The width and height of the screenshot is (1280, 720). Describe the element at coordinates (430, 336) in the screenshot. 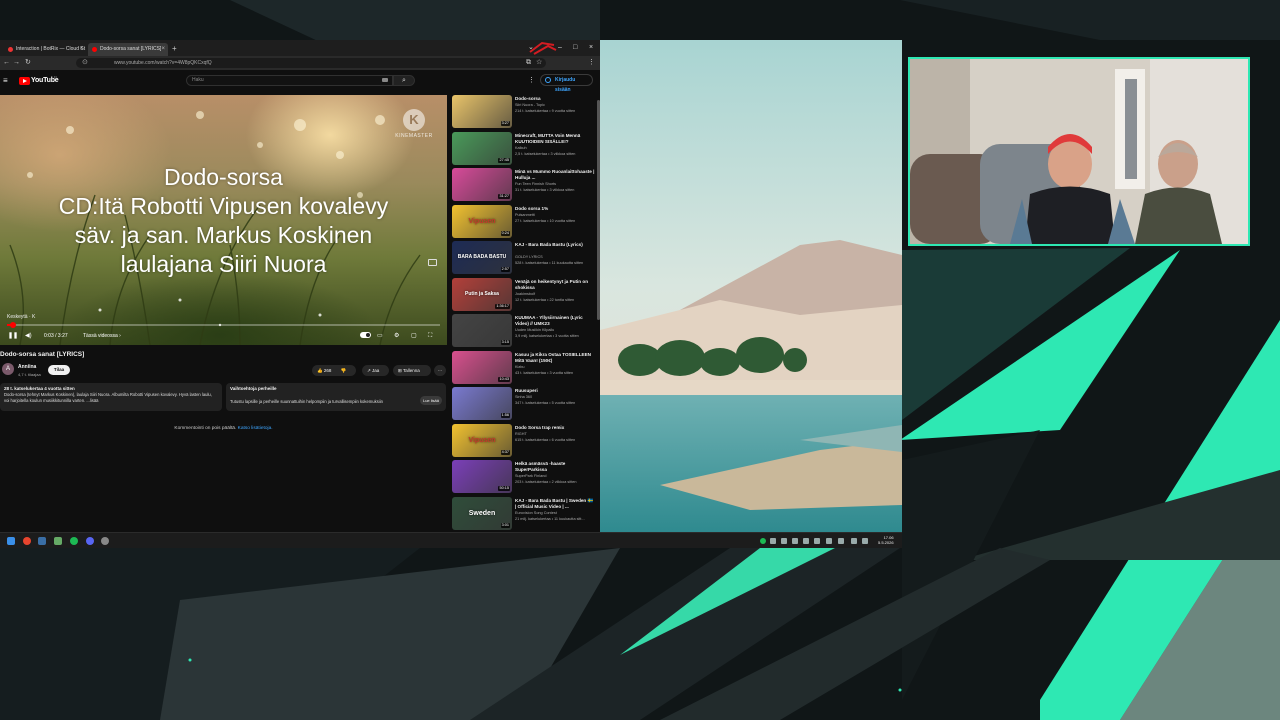

I see `fullscreen-icon: ⛶` at that location.